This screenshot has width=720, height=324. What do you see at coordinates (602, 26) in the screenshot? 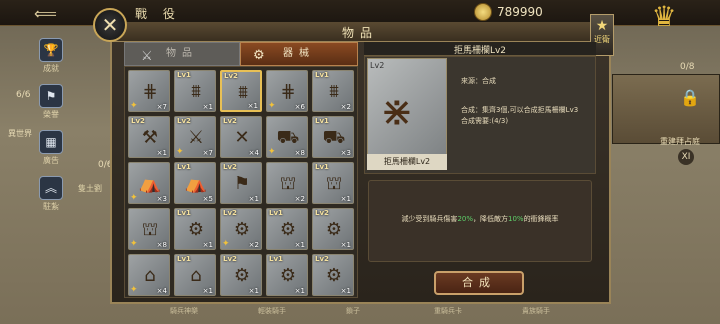
I see `star-icon: ★` at bounding box center [602, 26].